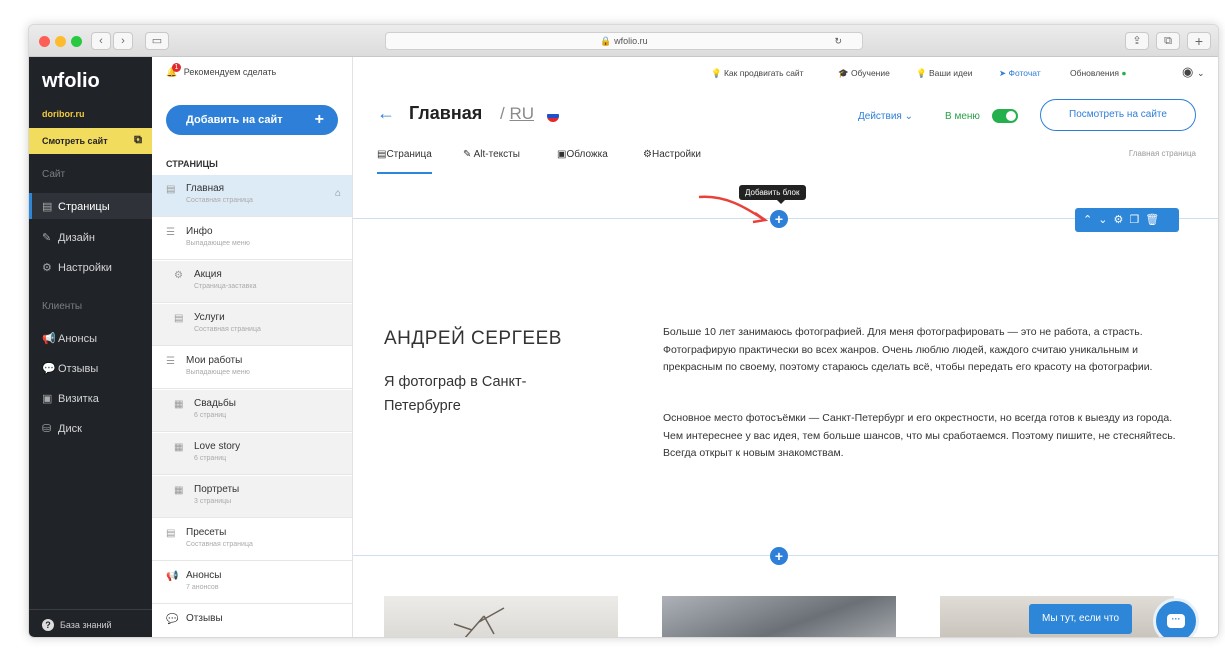 This screenshot has height=666, width=1225. What do you see at coordinates (1168, 41) in the screenshot?
I see `tabs-icon: ⧉` at bounding box center [1168, 41].